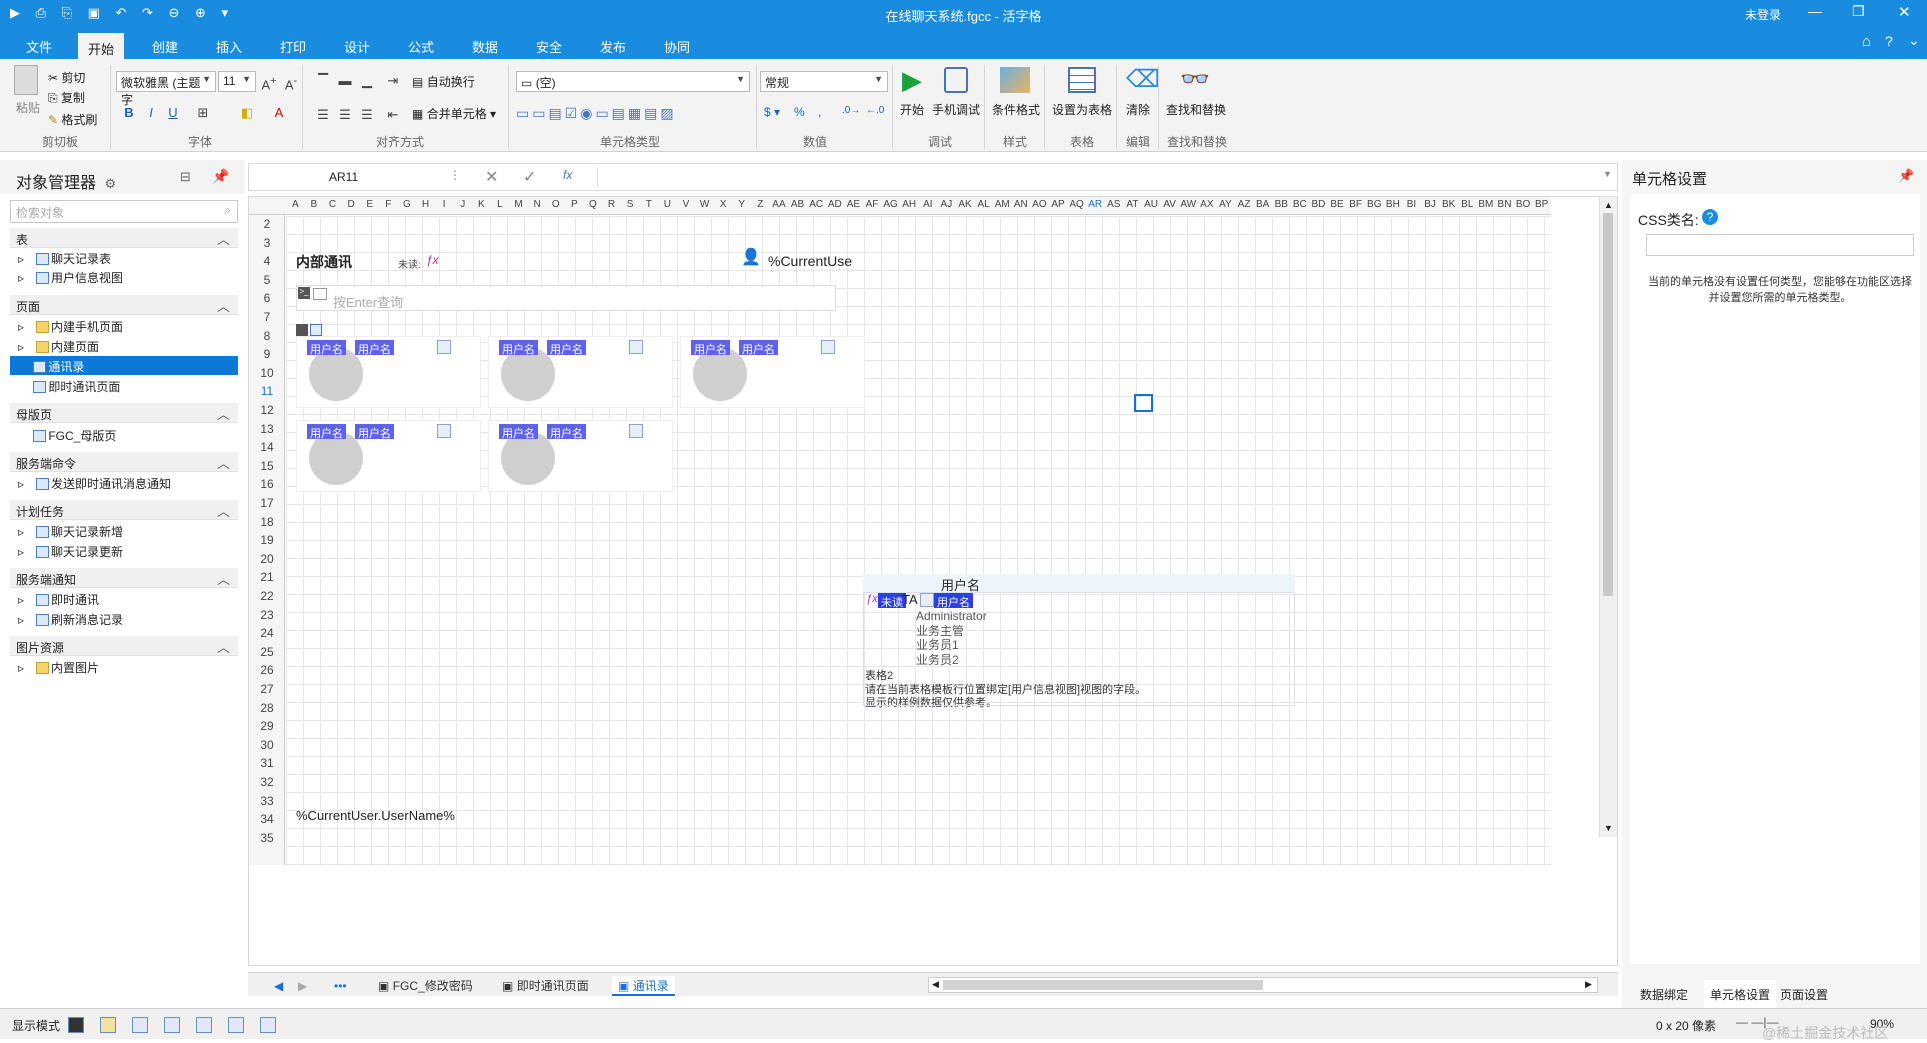 The height and width of the screenshot is (1043, 1927). Describe the element at coordinates (367, 115) in the screenshot. I see `align-right-icon: ☰` at that location.